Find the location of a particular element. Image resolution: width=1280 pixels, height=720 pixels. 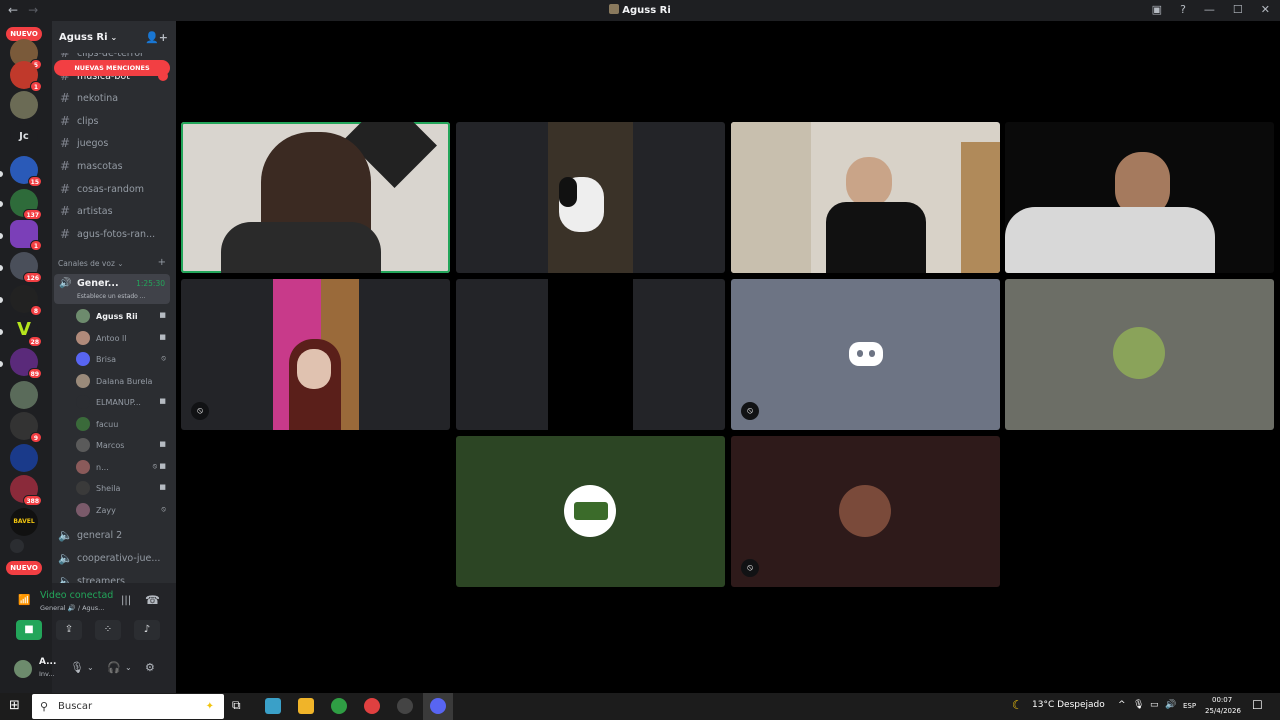

voice-user: n... ⦸ ■ is located at coordinates (122, 467).